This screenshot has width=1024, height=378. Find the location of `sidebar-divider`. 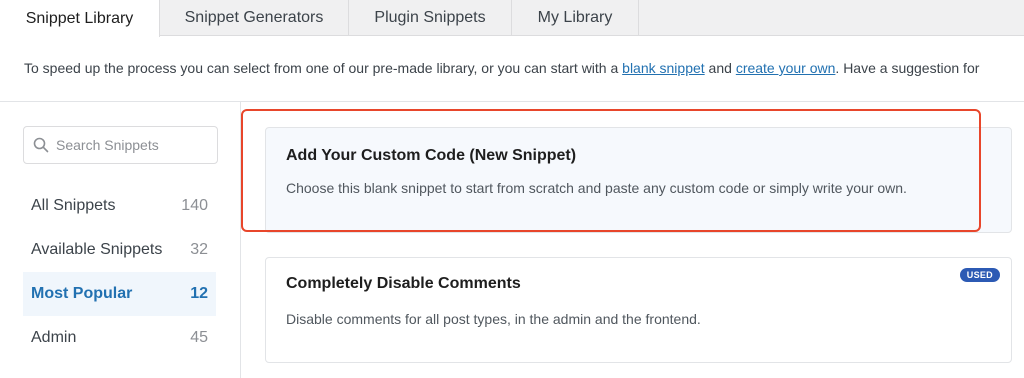

sidebar-divider is located at coordinates (240, 240).